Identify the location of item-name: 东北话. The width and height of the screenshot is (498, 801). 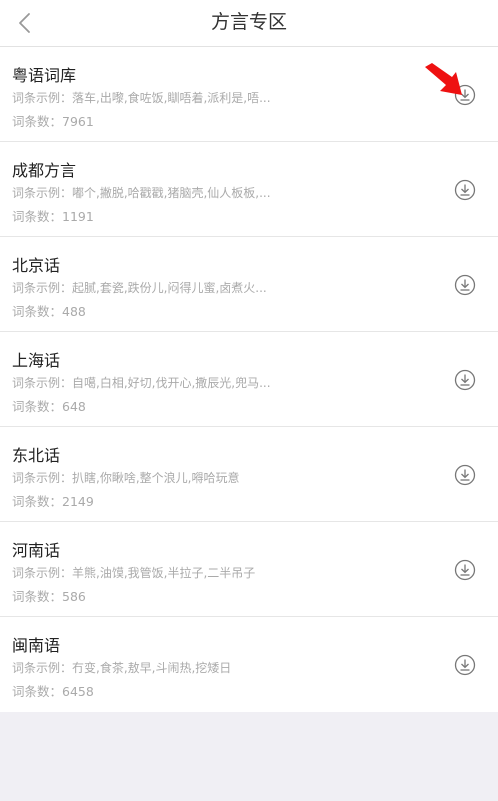
(36, 455).